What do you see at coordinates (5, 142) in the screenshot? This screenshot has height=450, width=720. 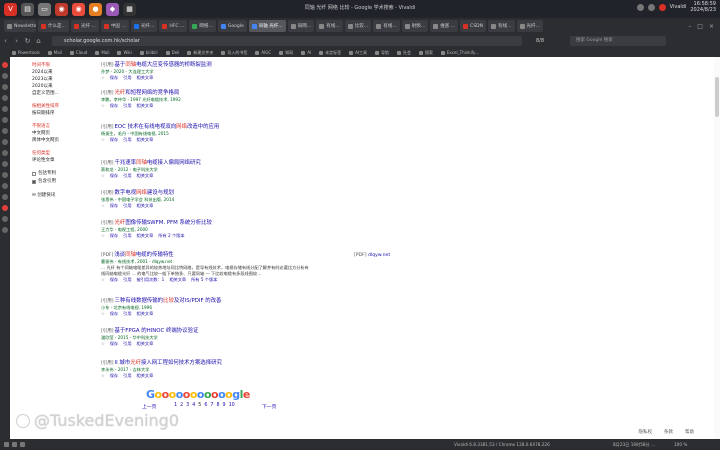 I see `window-panel-icon` at bounding box center [5, 142].